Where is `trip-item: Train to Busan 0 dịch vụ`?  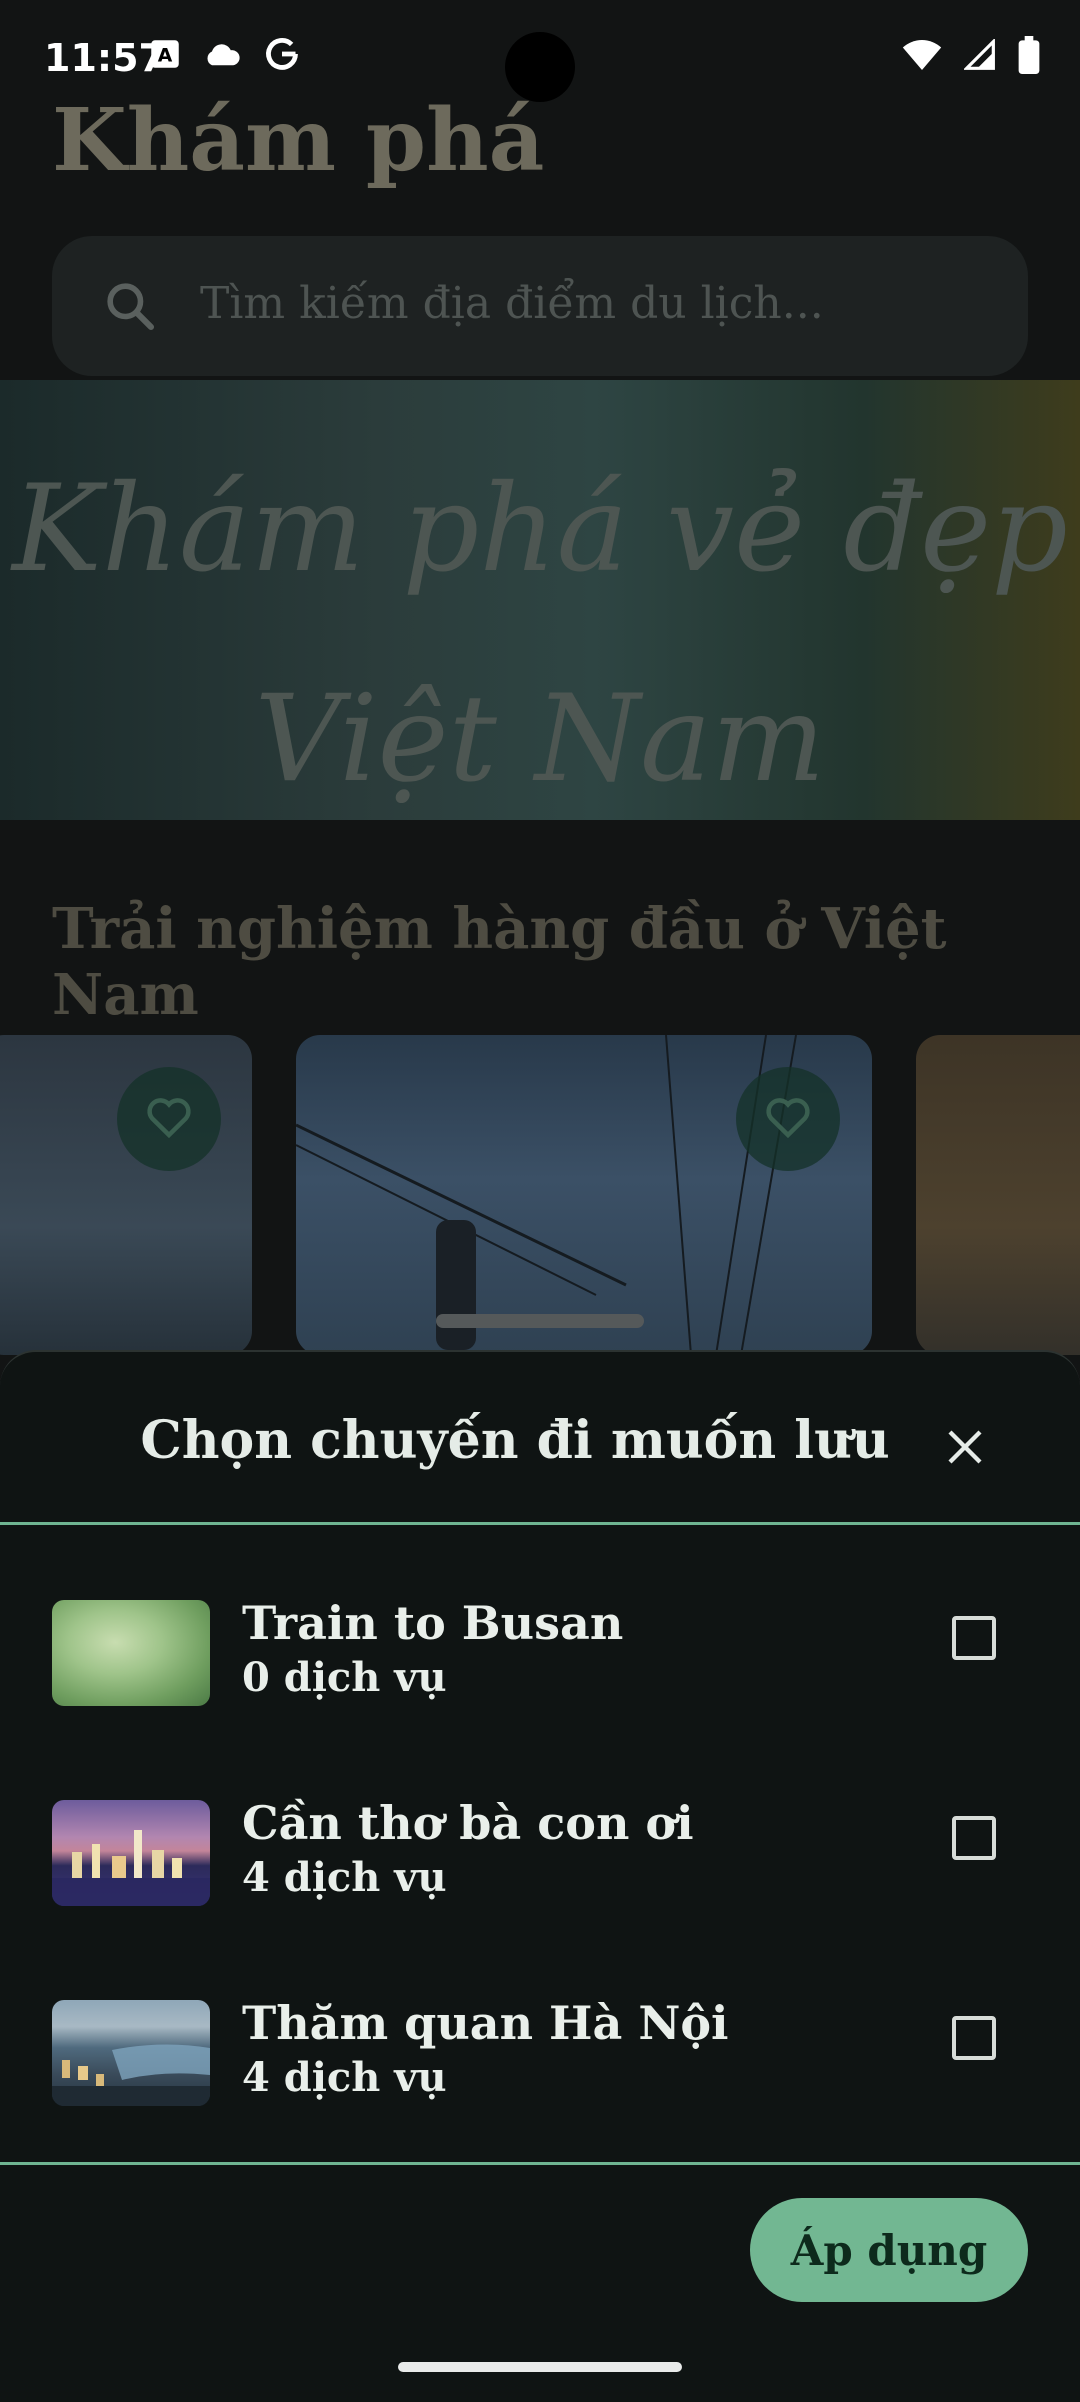
trip-item: Train to Busan 0 dịch vụ is located at coordinates (540, 1667).